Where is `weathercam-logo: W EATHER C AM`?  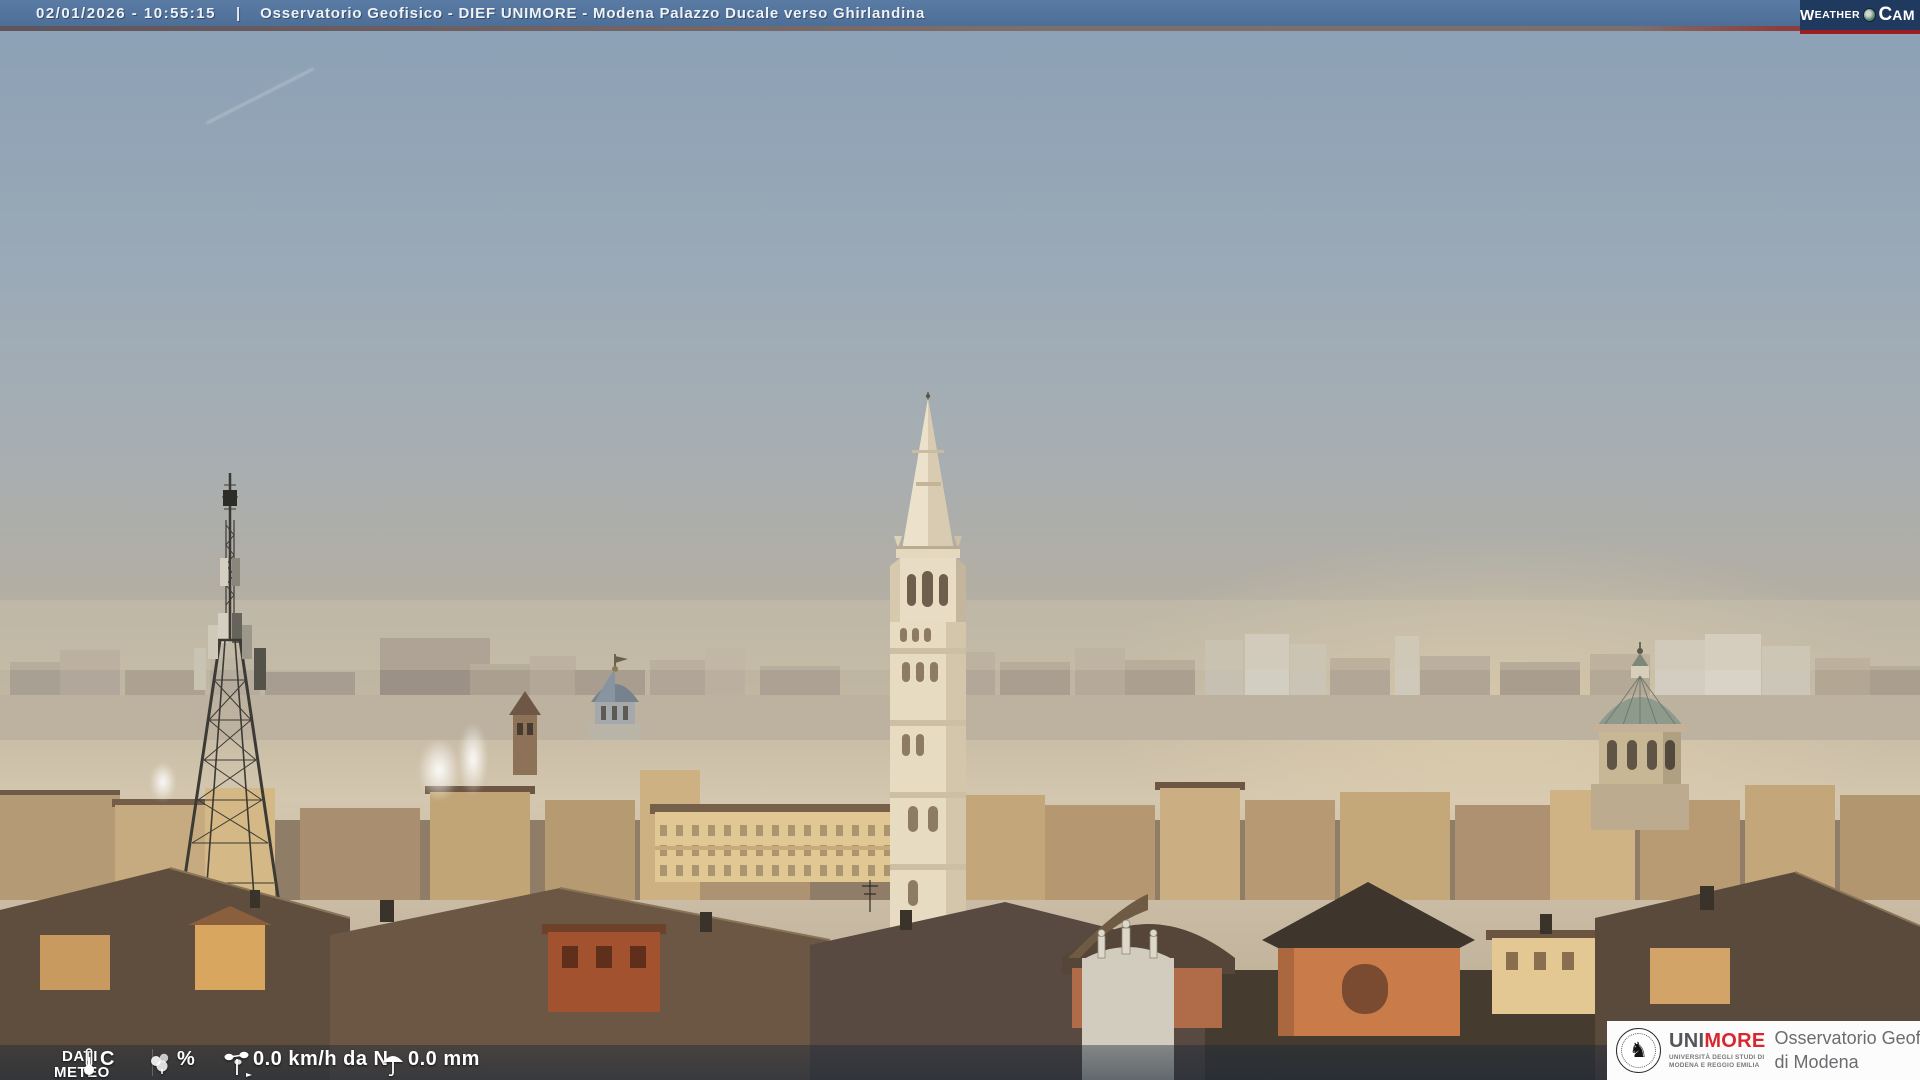
weathercam-logo: W EATHER C AM is located at coordinates (1860, 15).